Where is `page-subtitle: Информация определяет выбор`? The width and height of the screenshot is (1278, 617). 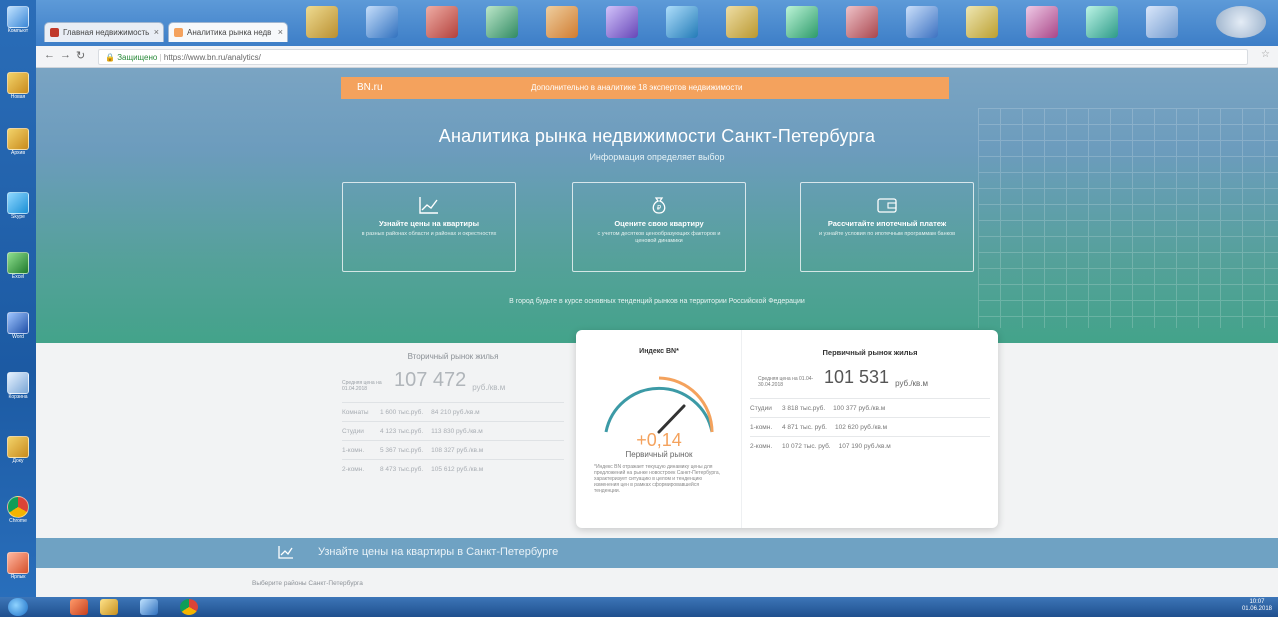
page-subtitle: Информация определяет выбор is located at coordinates (657, 157).